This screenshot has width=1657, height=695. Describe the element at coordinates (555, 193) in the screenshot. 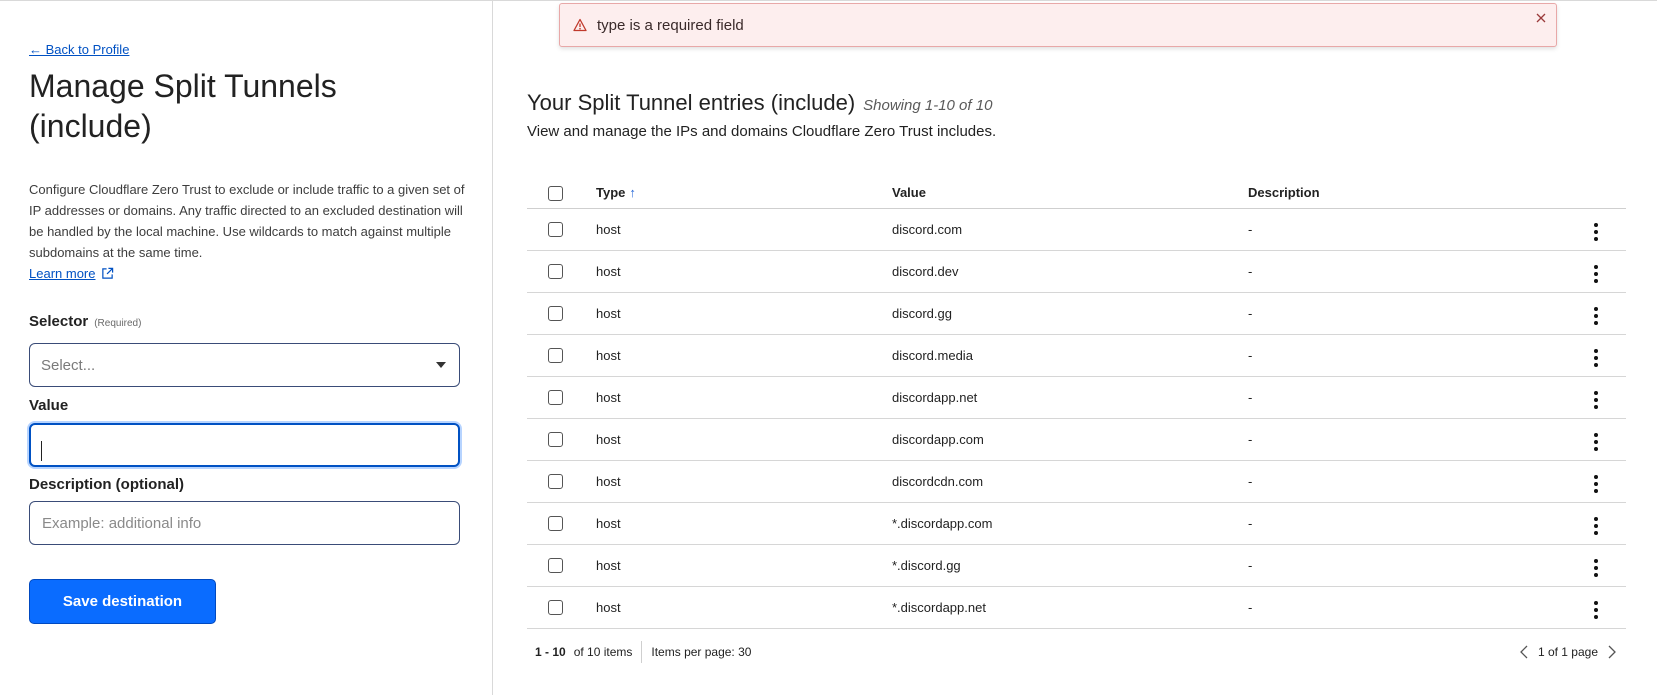

I see `select-all-checkbox` at that location.